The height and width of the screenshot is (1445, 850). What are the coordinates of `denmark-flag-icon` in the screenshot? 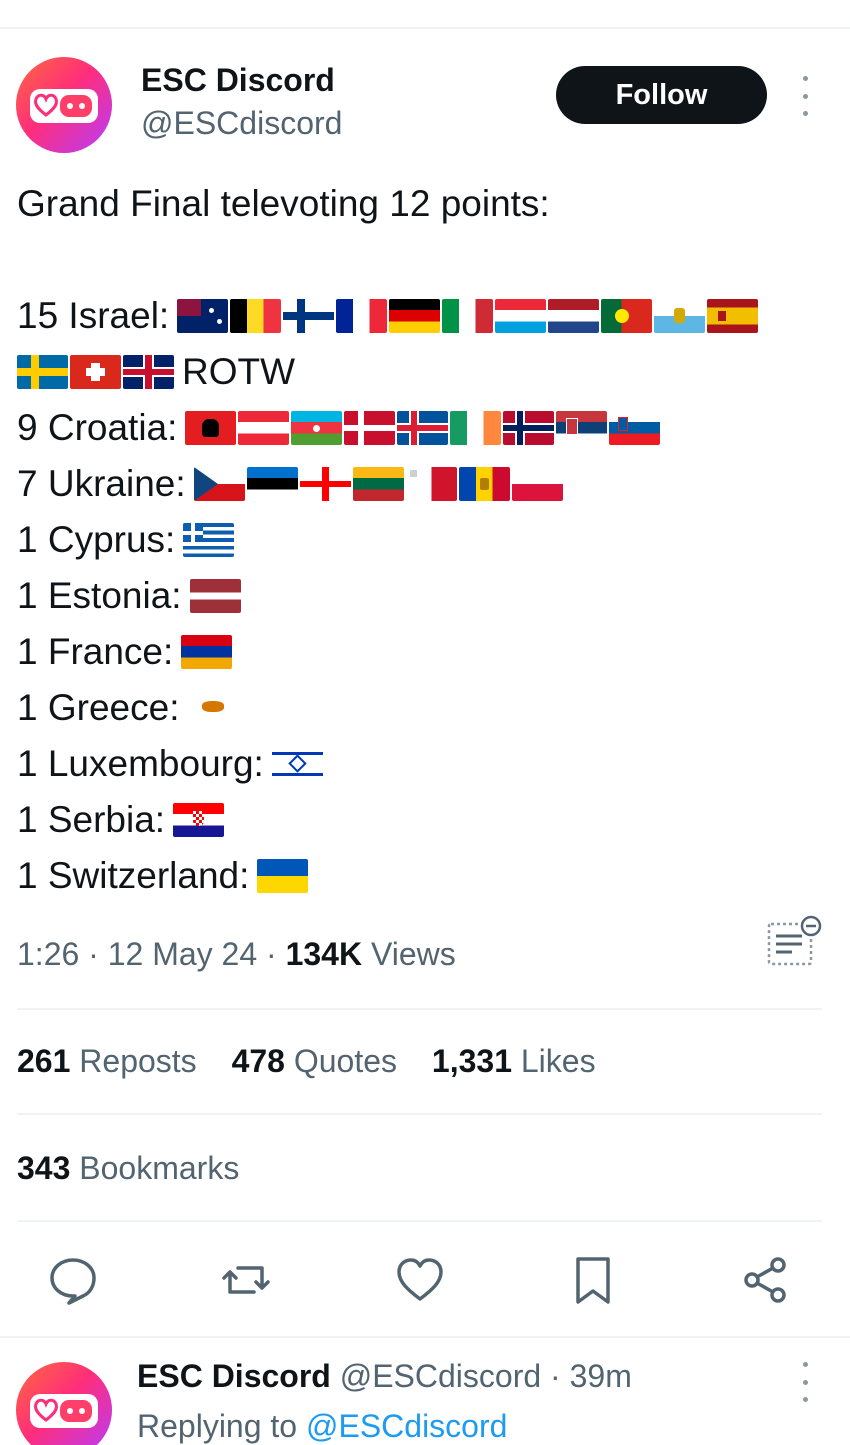 It's located at (370, 428).